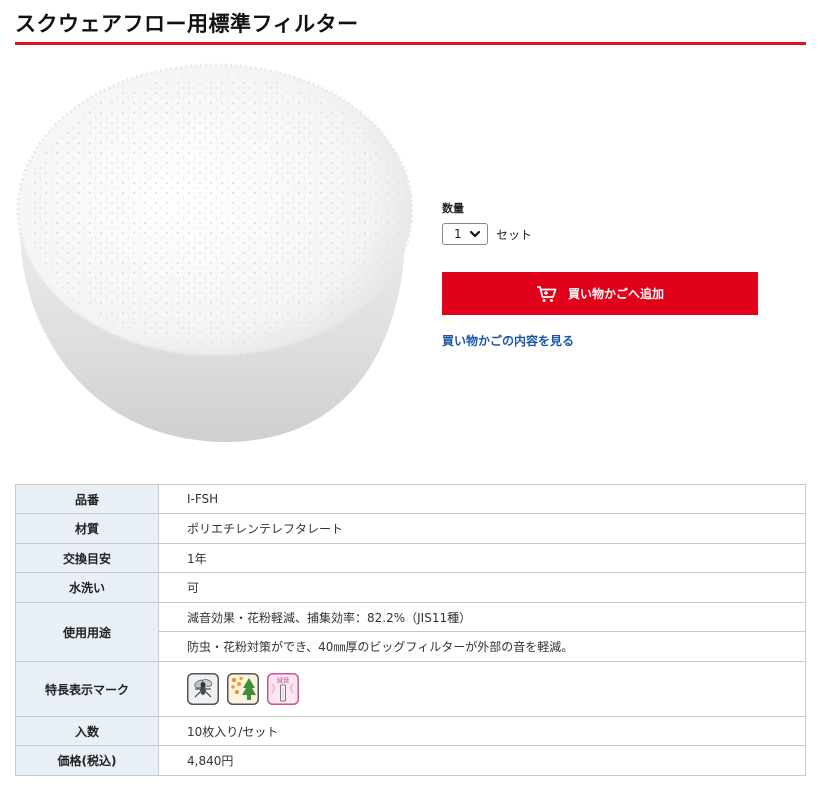  I want to click on spec-label-feature-marks: 特長表示マーク, so click(87, 689).